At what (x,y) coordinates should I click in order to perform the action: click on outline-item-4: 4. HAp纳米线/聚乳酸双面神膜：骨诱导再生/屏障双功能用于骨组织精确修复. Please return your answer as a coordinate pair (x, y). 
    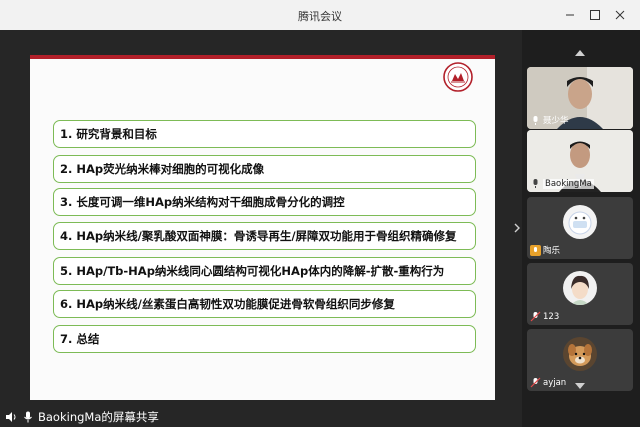
    Looking at the image, I should click on (264, 236).